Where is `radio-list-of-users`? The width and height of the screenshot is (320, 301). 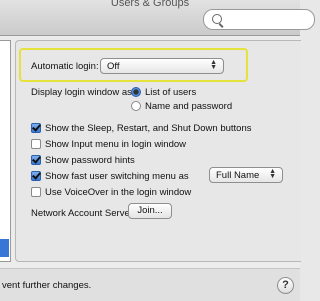 radio-list-of-users is located at coordinates (136, 92).